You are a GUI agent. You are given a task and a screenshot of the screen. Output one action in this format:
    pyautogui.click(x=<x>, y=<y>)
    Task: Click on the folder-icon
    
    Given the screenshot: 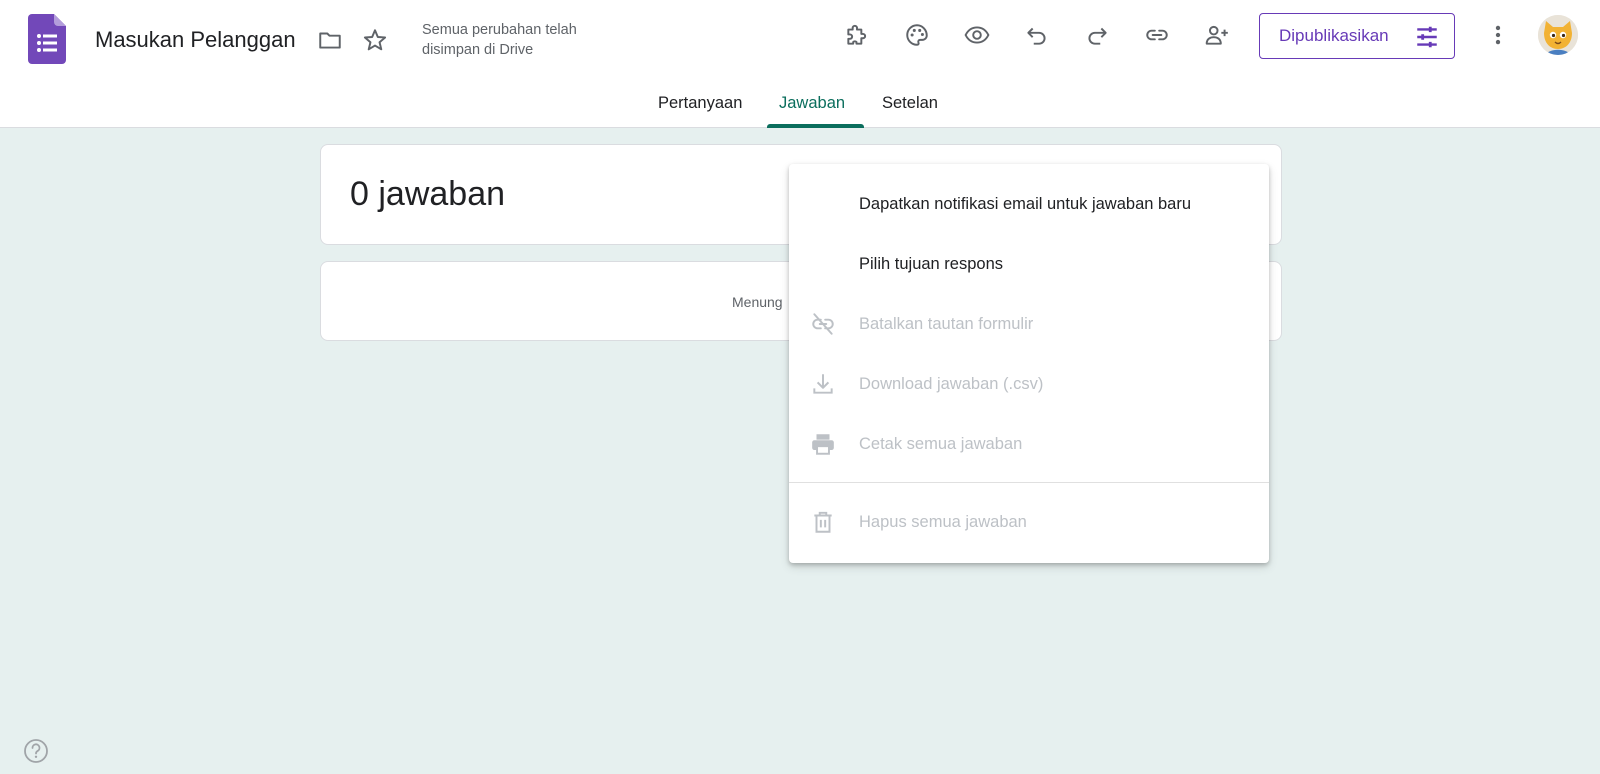 What is the action you would take?
    pyautogui.click(x=330, y=40)
    